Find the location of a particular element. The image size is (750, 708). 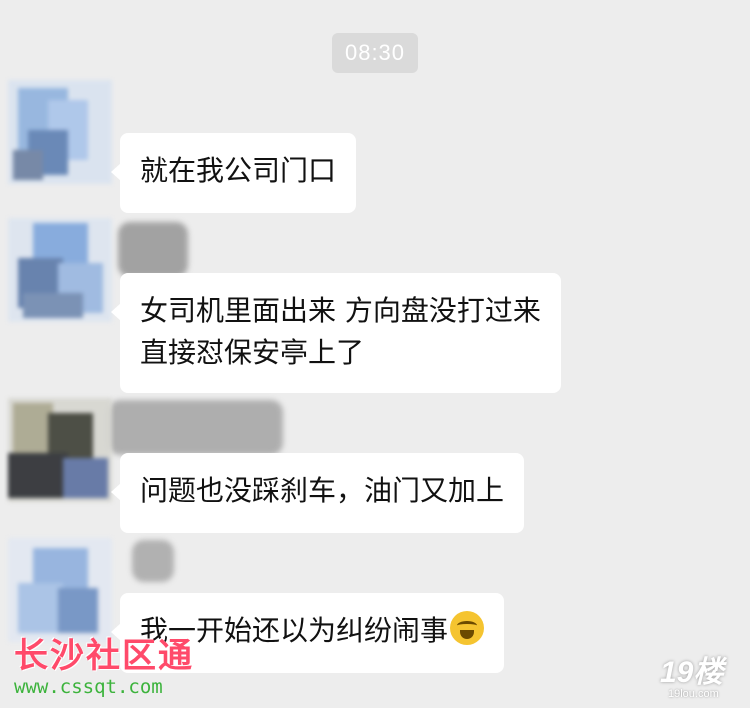

message-text: 就在我公司门口 is located at coordinates (238, 170).